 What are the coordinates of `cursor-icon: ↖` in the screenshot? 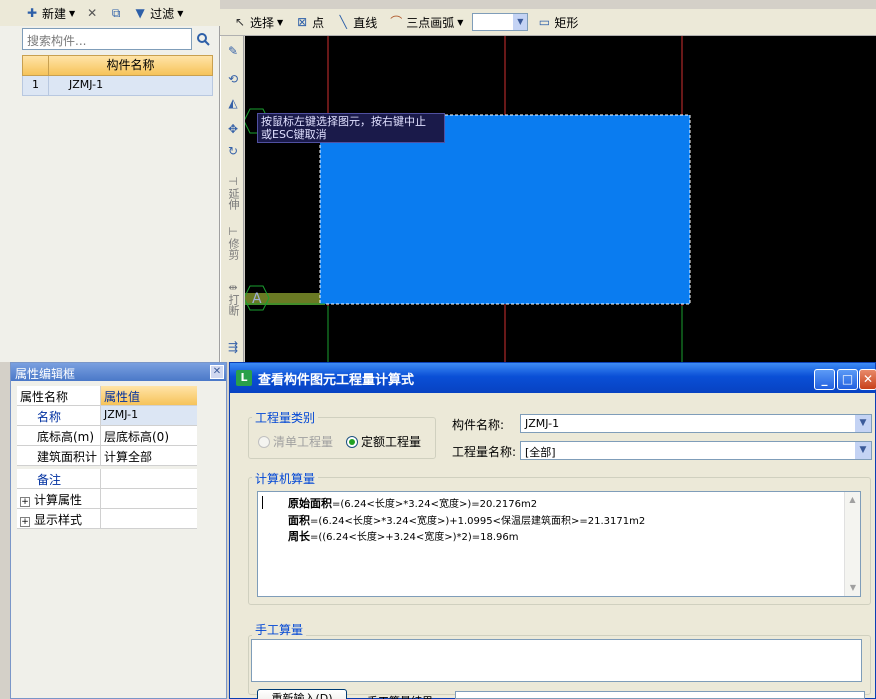 It's located at (240, 22).